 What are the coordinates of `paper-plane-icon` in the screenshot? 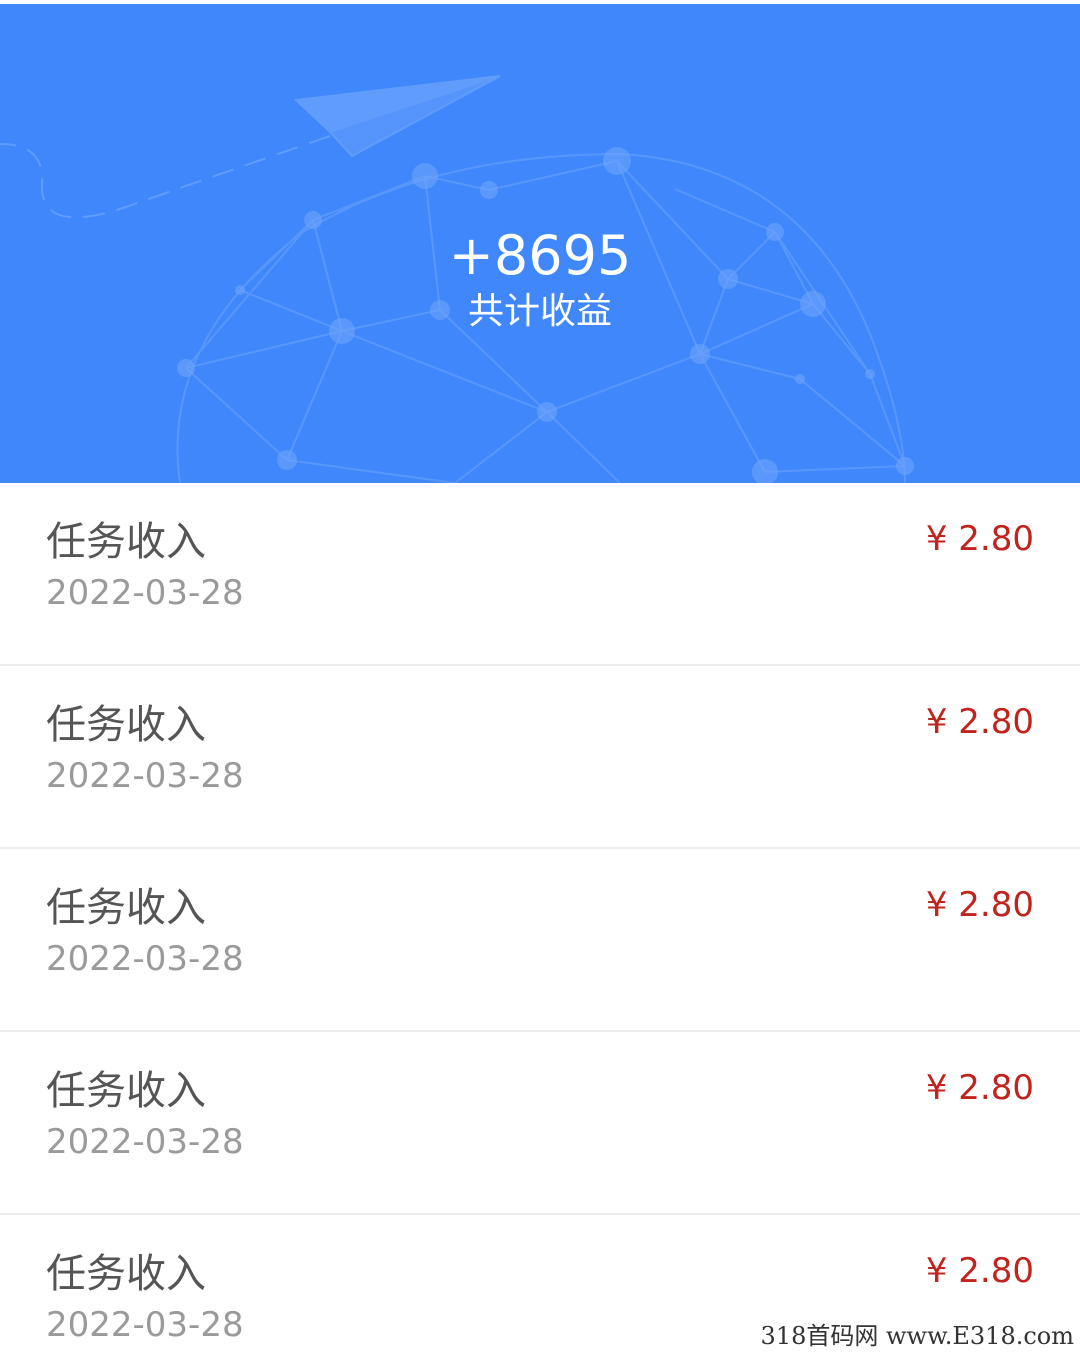 It's located at (250, 147).